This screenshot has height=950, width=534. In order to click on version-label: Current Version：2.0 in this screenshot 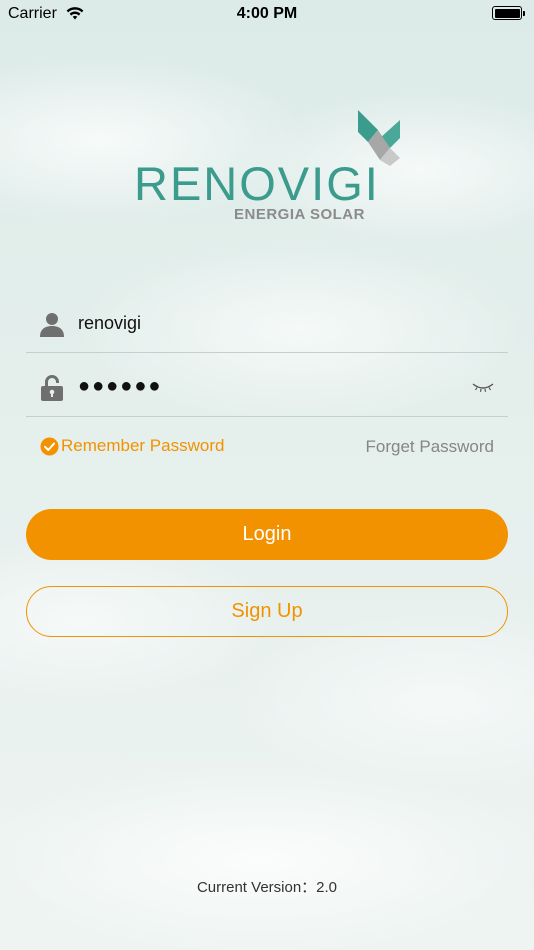, I will do `click(267, 887)`.